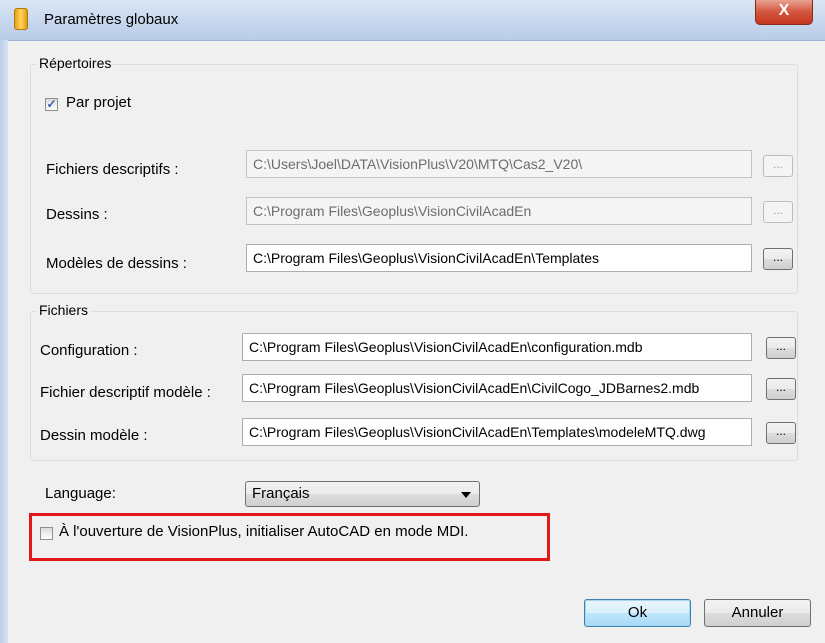 The height and width of the screenshot is (643, 825). I want to click on language-selected-value: Français, so click(281, 493).